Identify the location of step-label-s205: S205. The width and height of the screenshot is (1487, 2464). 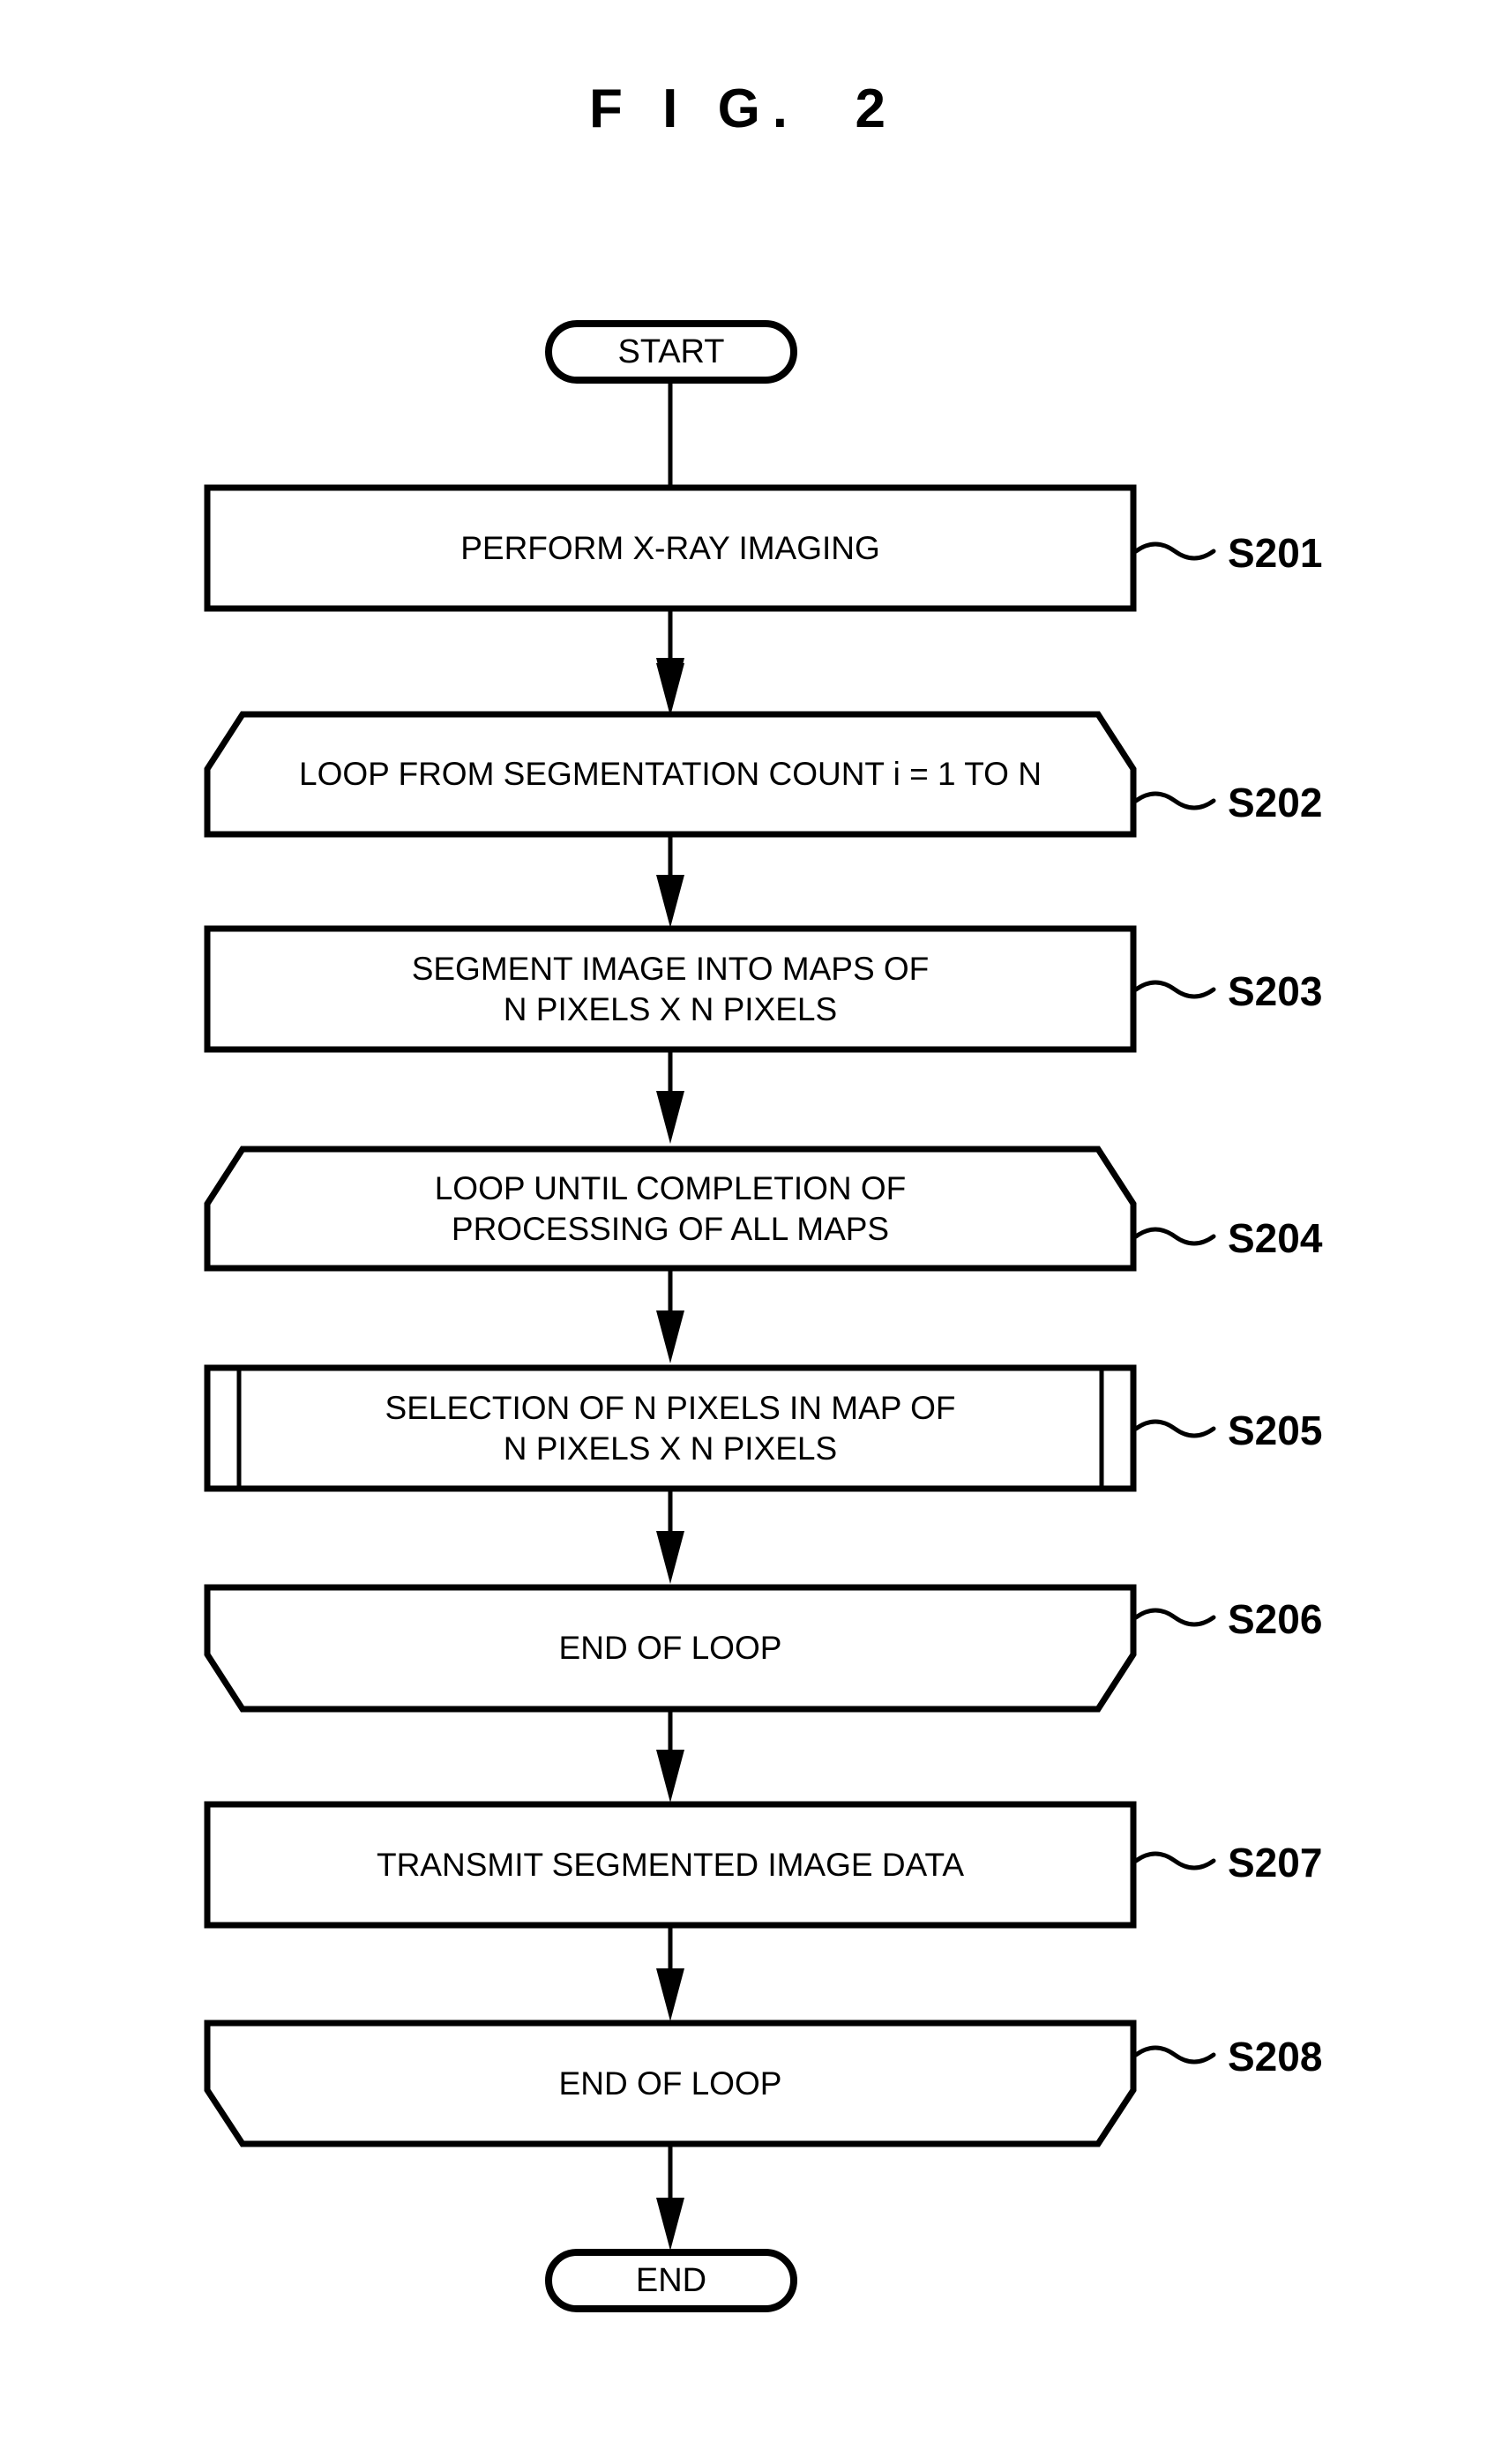
(1275, 1430).